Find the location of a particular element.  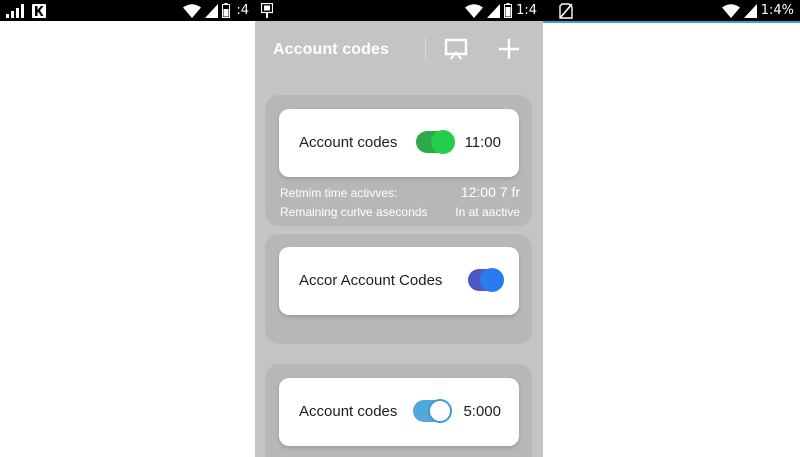

info-value: In at aactive is located at coordinates (487, 212).